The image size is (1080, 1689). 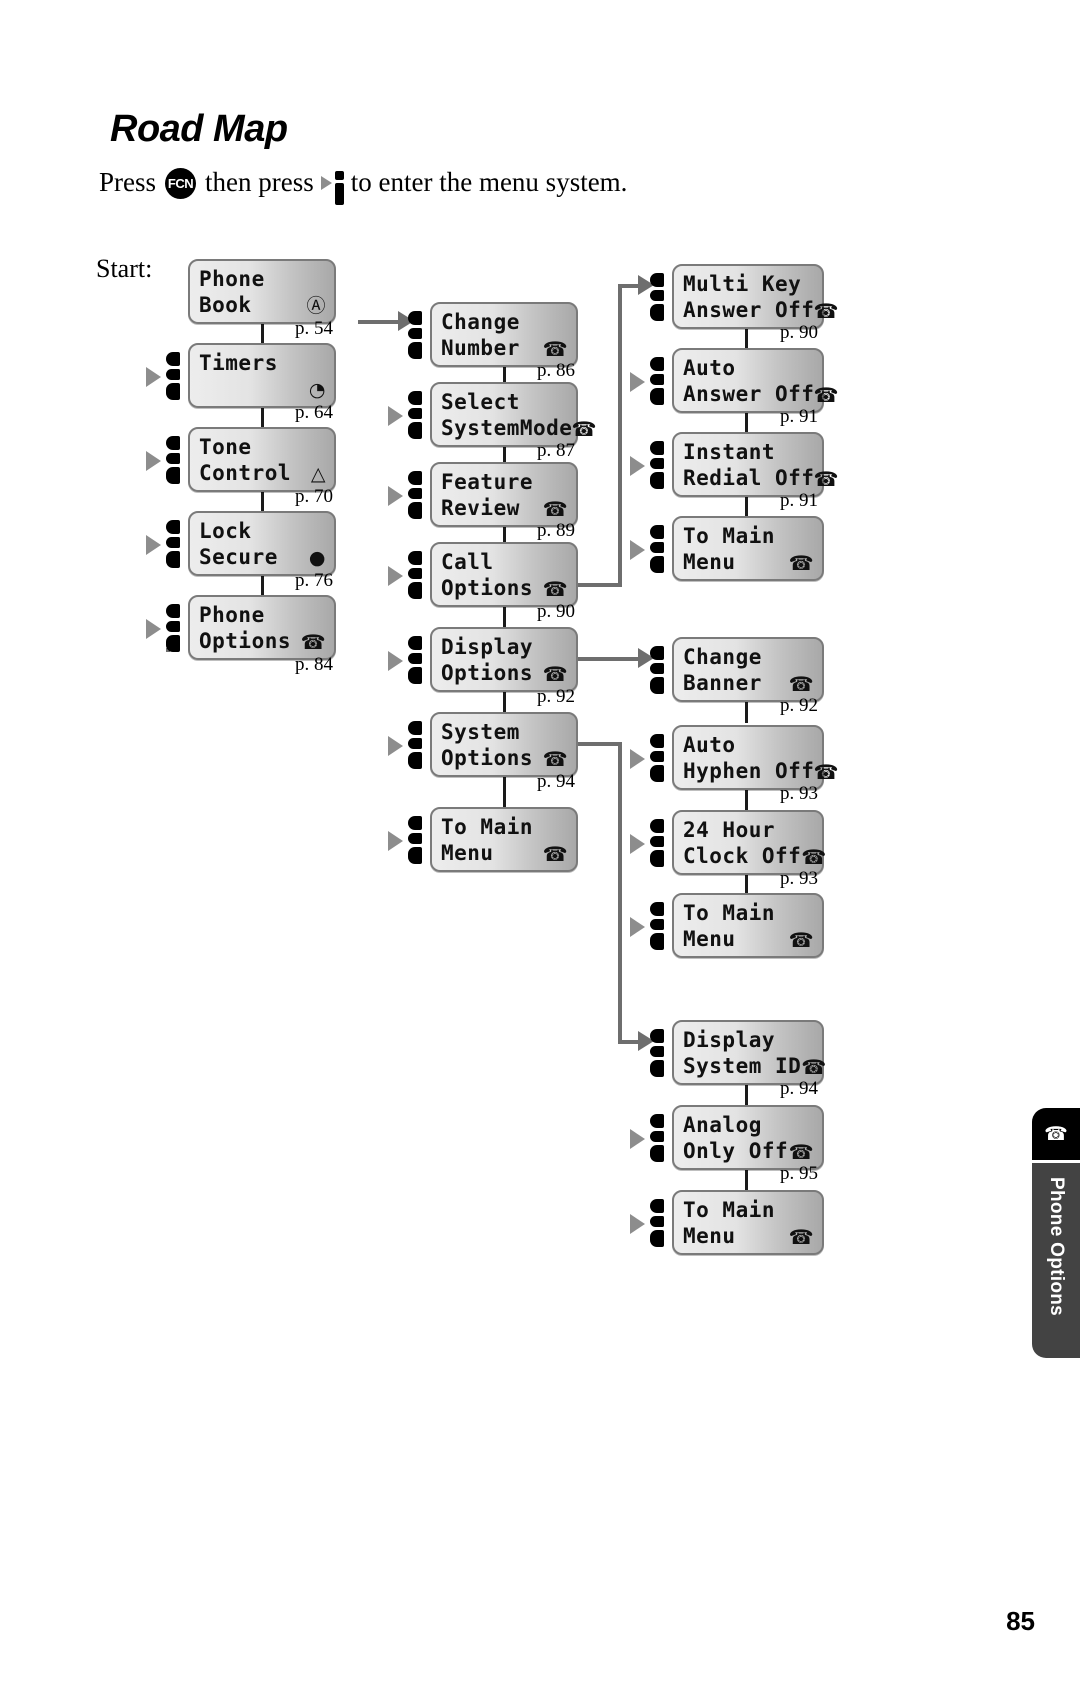 I want to click on page-ref-auto-hyphen: p. 93, so click(x=799, y=793).